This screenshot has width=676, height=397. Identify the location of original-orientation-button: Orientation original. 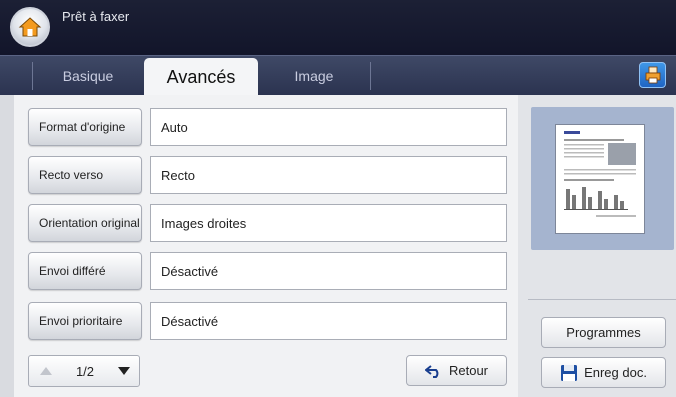
(85, 223).